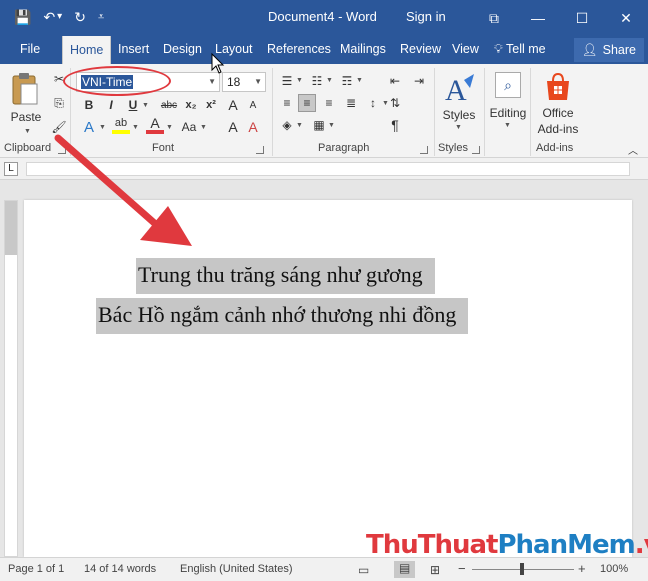 This screenshot has height=581, width=648. What do you see at coordinates (11, 169) in the screenshot?
I see `tab-selector-icon: L` at bounding box center [11, 169].